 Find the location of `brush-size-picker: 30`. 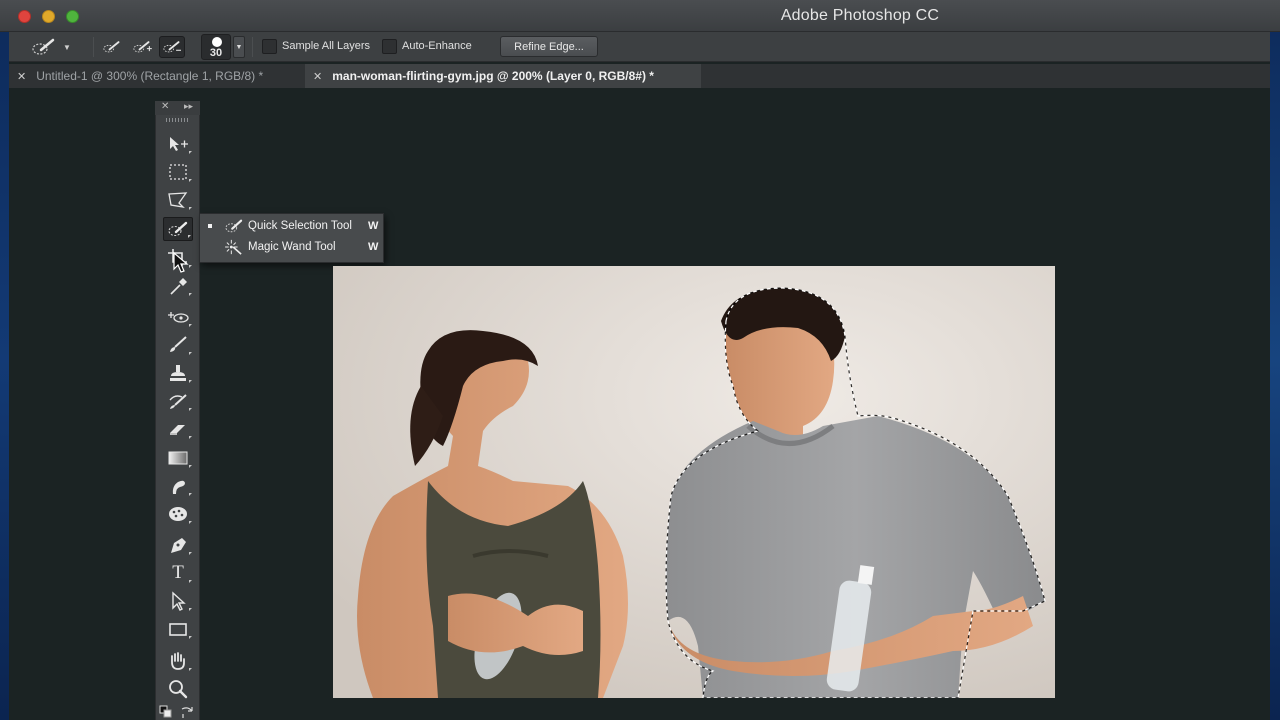

brush-size-picker: 30 is located at coordinates (216, 47).